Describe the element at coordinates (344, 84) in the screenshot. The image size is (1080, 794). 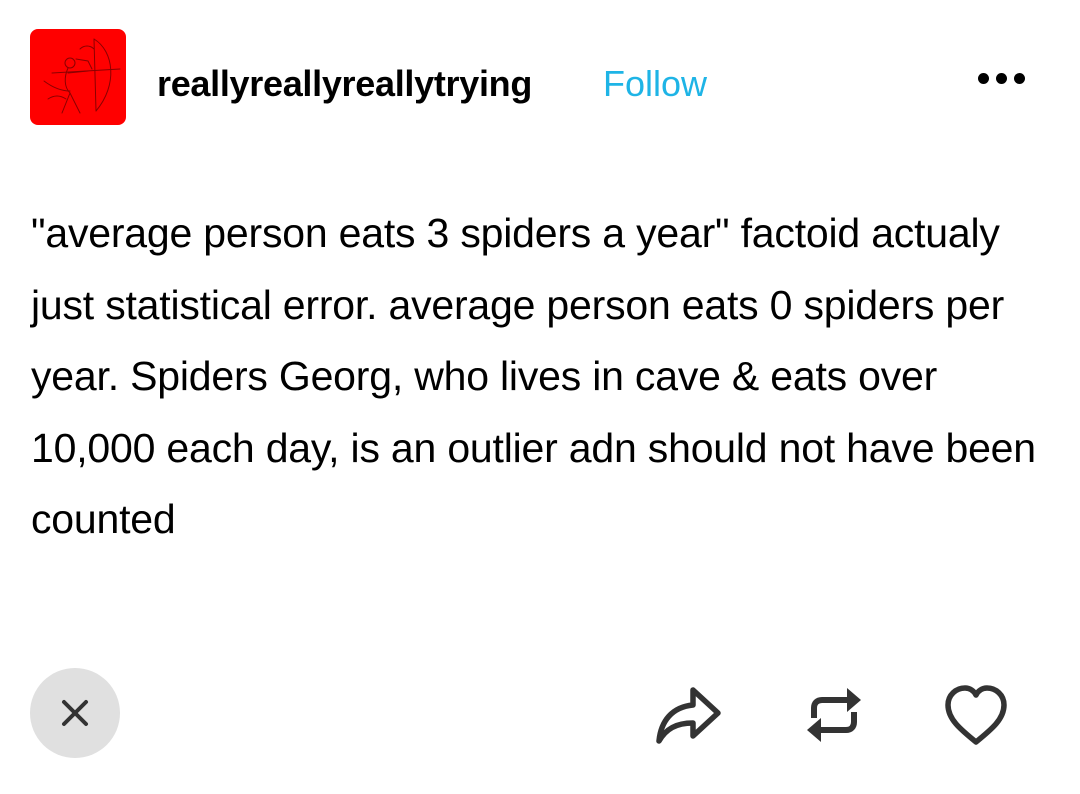
I see `username-link: reallyreallyreallytrying` at that location.